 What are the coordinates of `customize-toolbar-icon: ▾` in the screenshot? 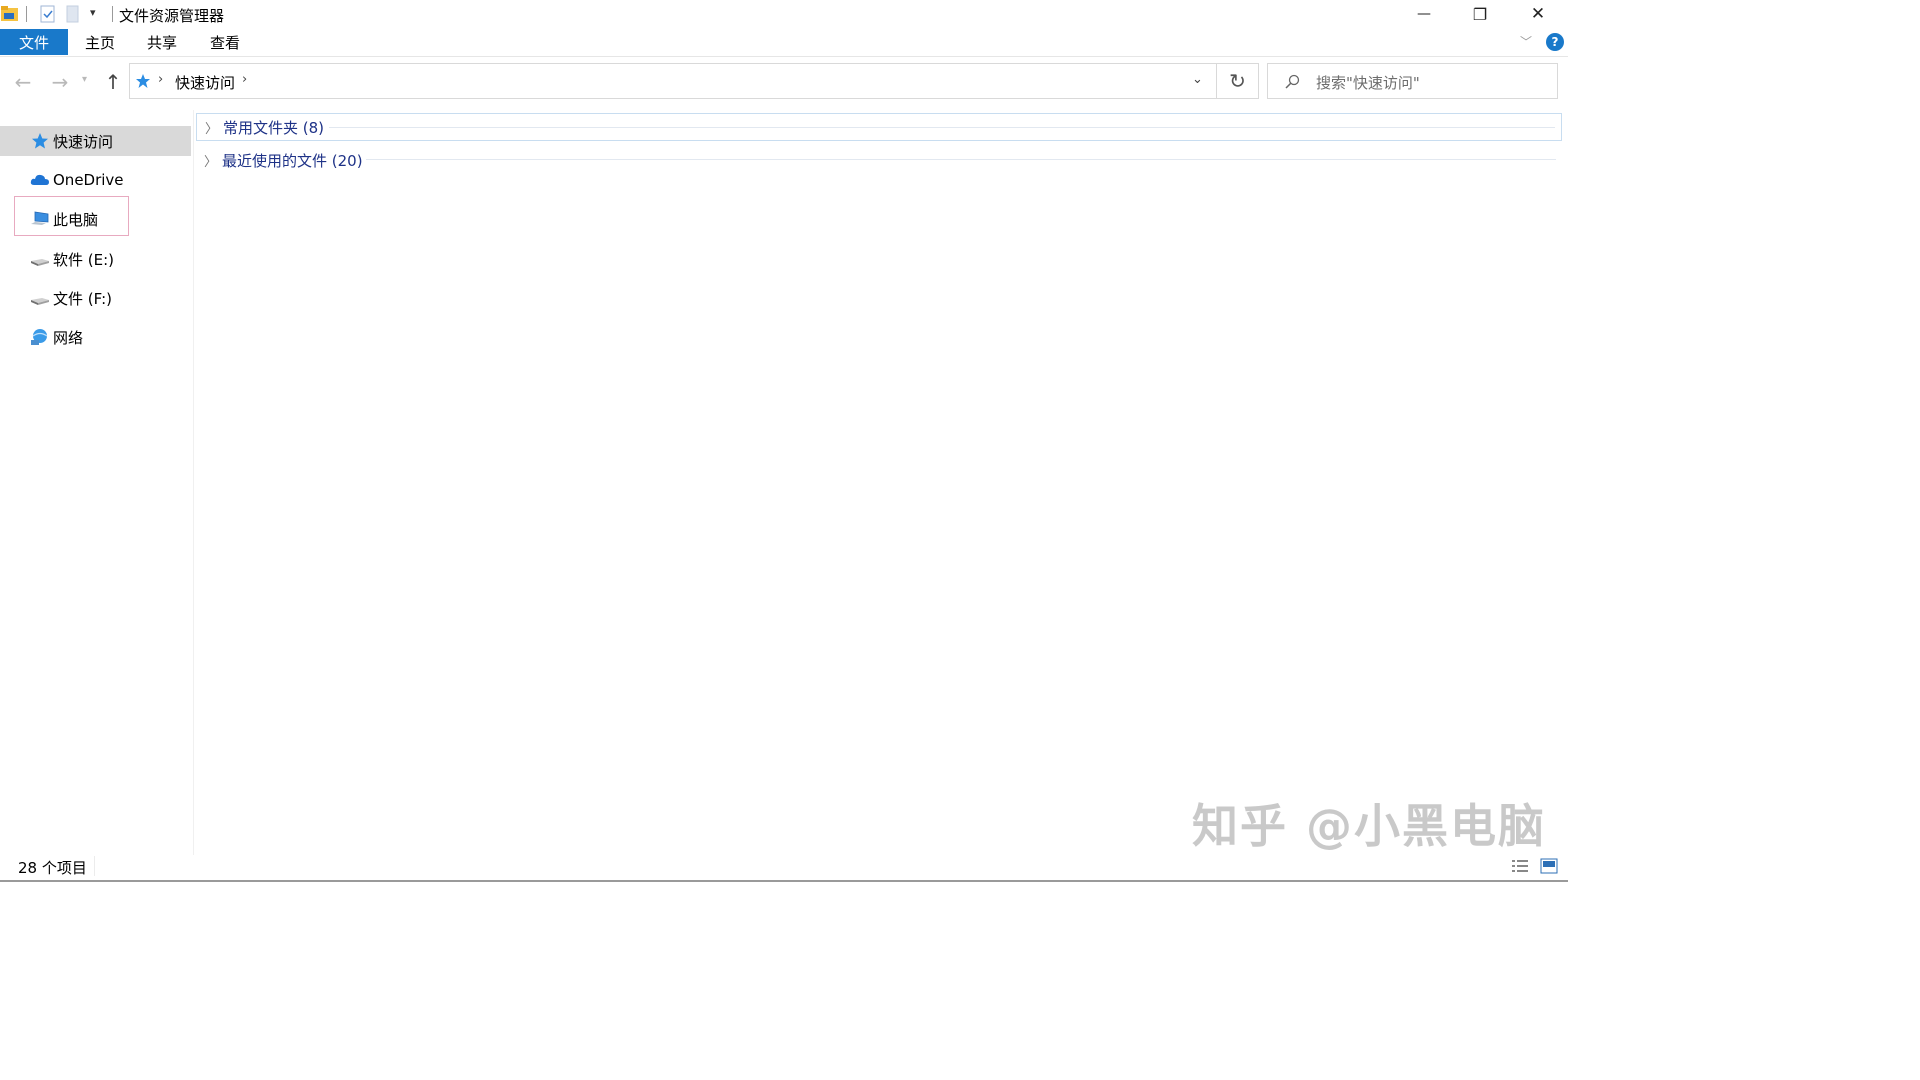 It's located at (93, 12).